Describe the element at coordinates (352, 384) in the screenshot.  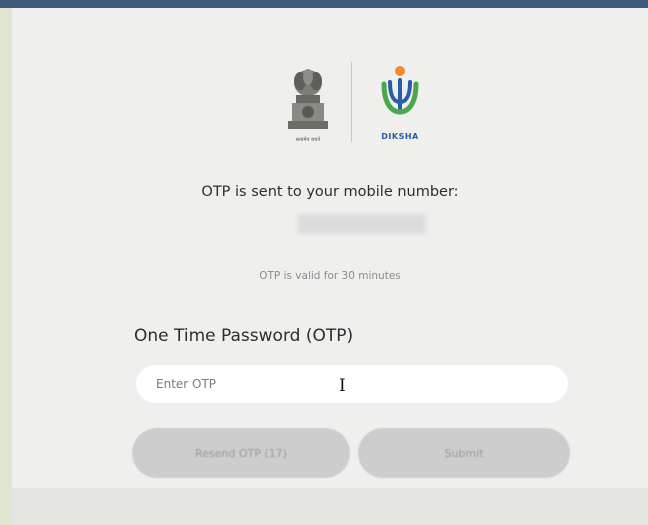
I see `otp-input` at that location.